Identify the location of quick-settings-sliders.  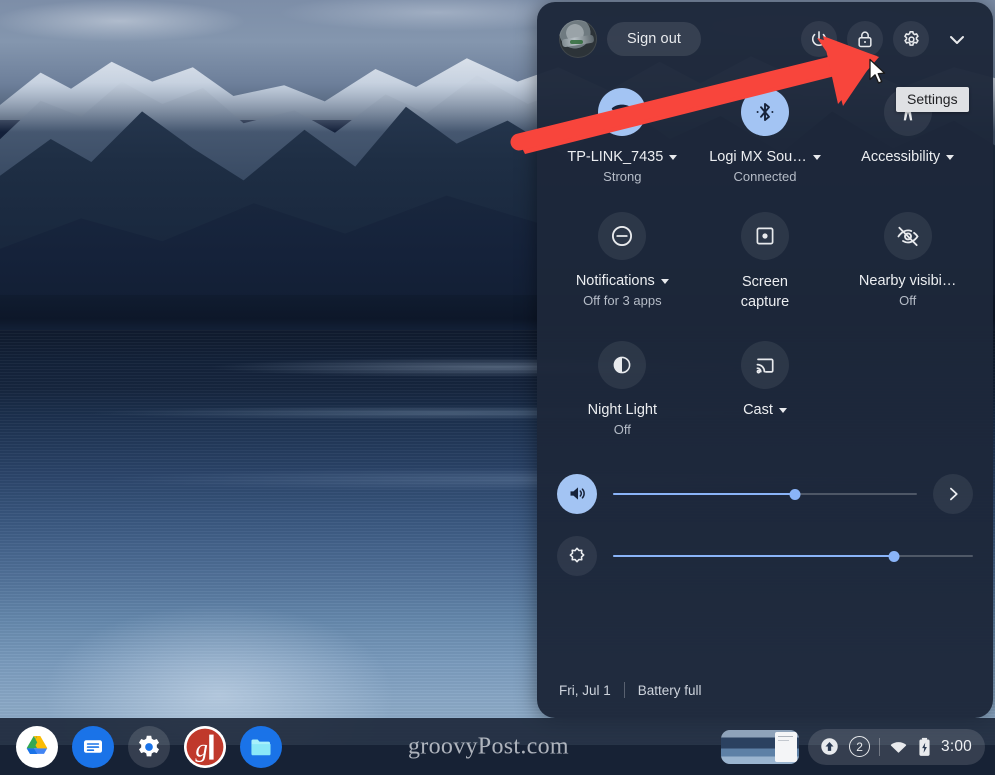
(765, 519).